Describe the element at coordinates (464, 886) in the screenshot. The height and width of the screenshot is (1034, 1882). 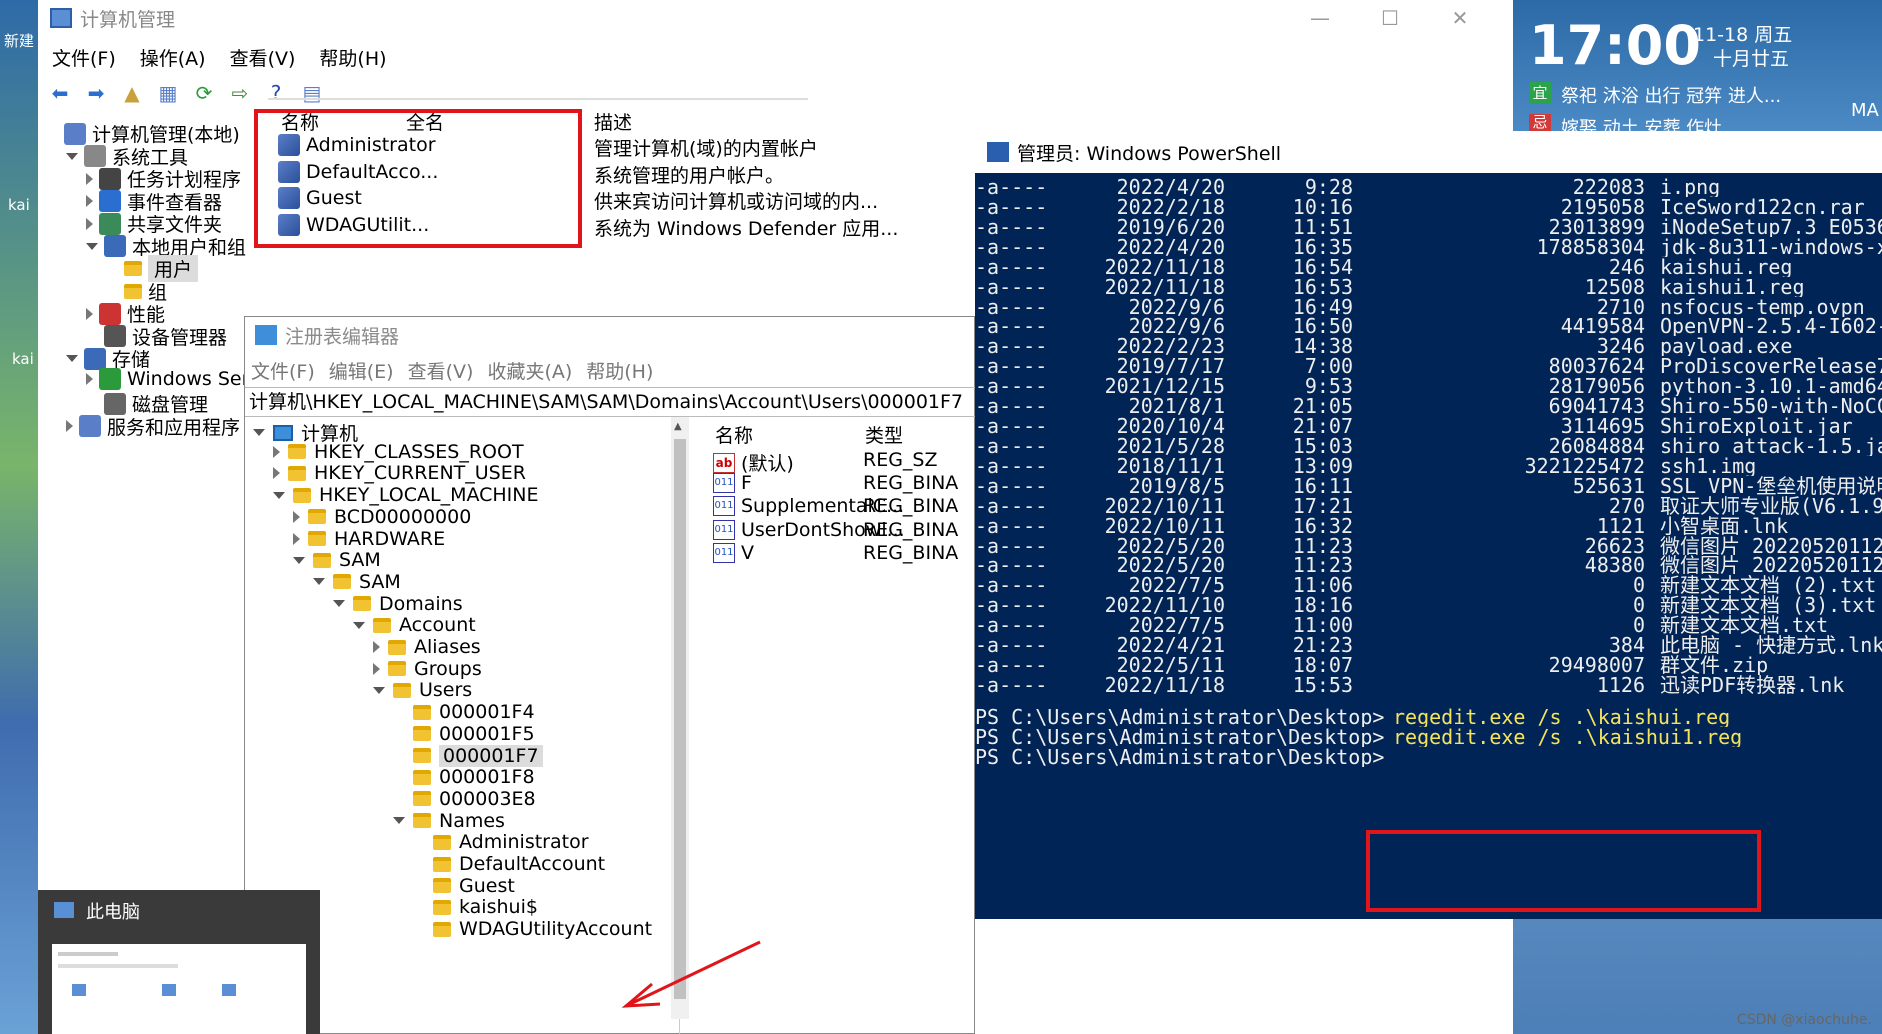
I see `registry-key: Guest` at that location.